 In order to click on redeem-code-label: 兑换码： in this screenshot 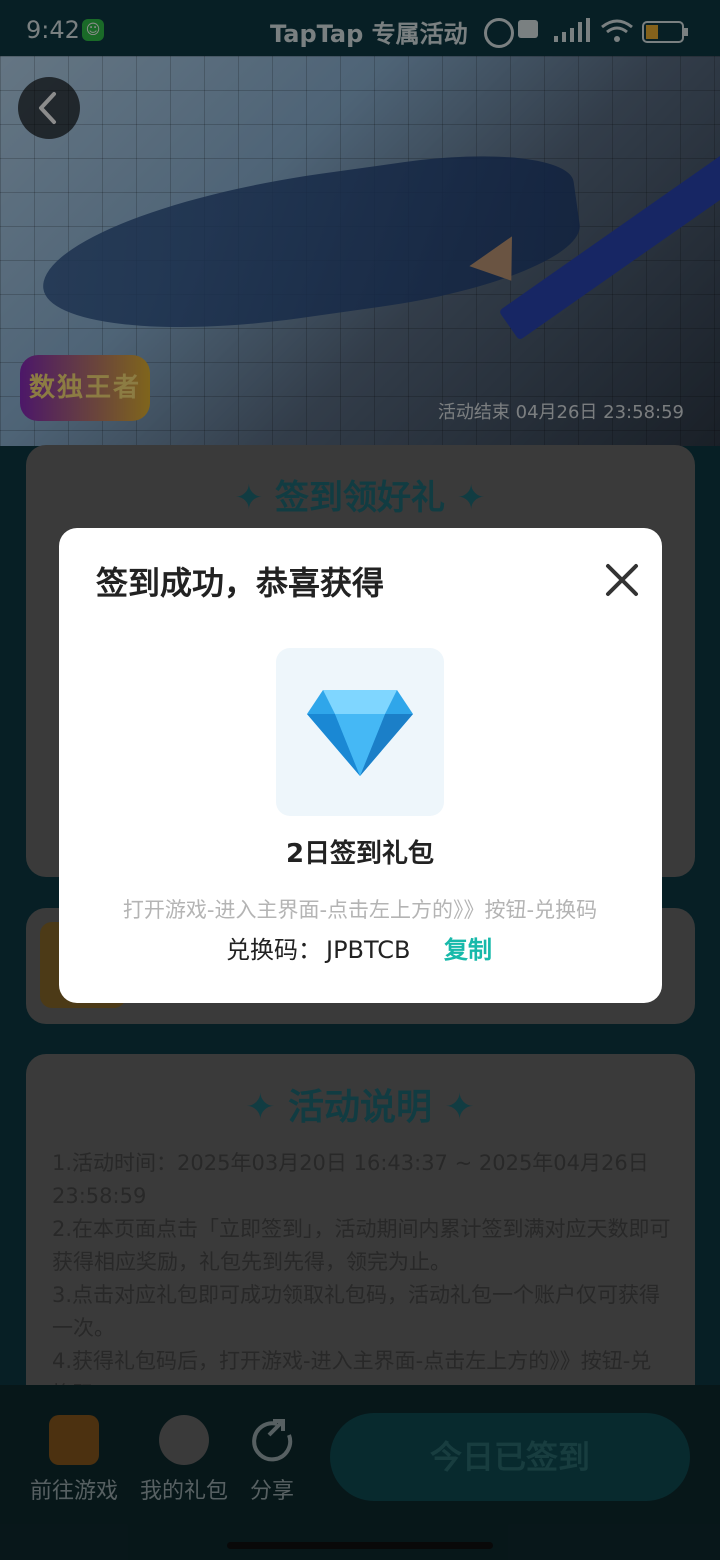, I will do `click(274, 950)`.